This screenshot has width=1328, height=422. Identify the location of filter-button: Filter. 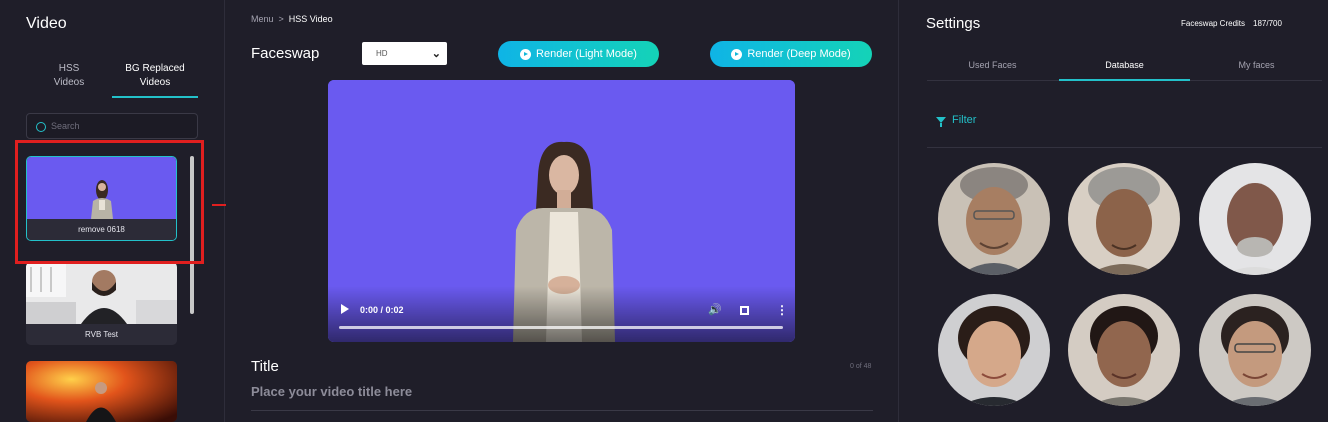
(956, 120).